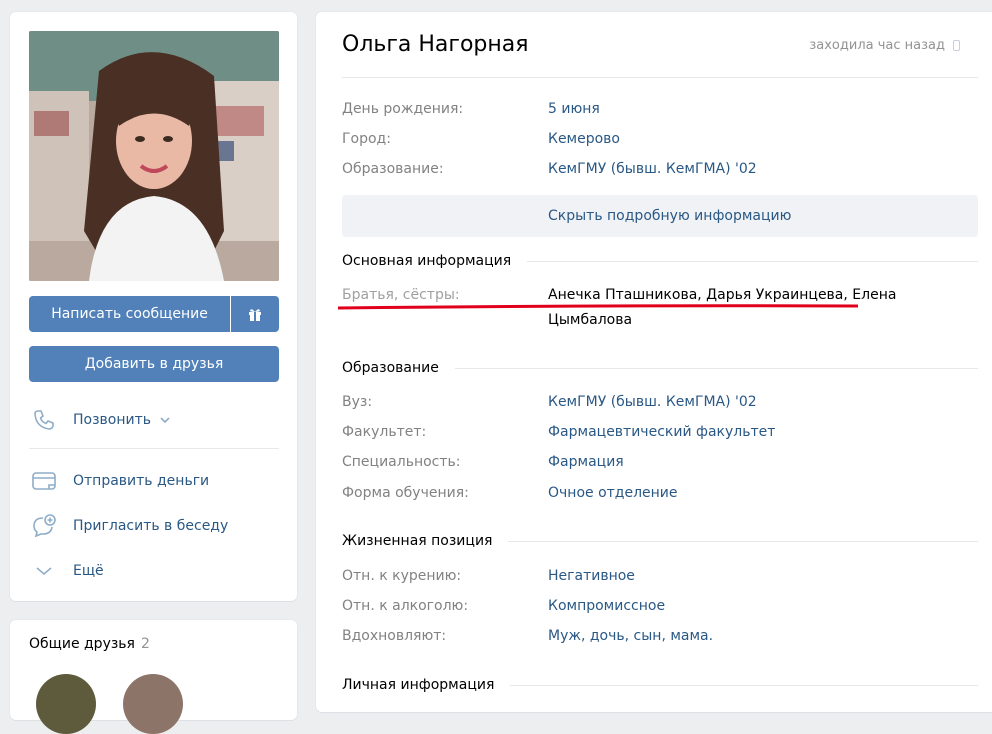 This screenshot has height=734, width=992. Describe the element at coordinates (393, 169) in the screenshot. I see `info-label: Образование:` at that location.